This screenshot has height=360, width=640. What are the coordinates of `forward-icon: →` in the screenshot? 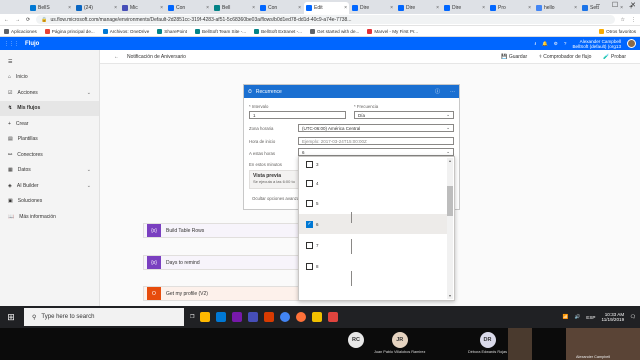 It's located at (17, 20).